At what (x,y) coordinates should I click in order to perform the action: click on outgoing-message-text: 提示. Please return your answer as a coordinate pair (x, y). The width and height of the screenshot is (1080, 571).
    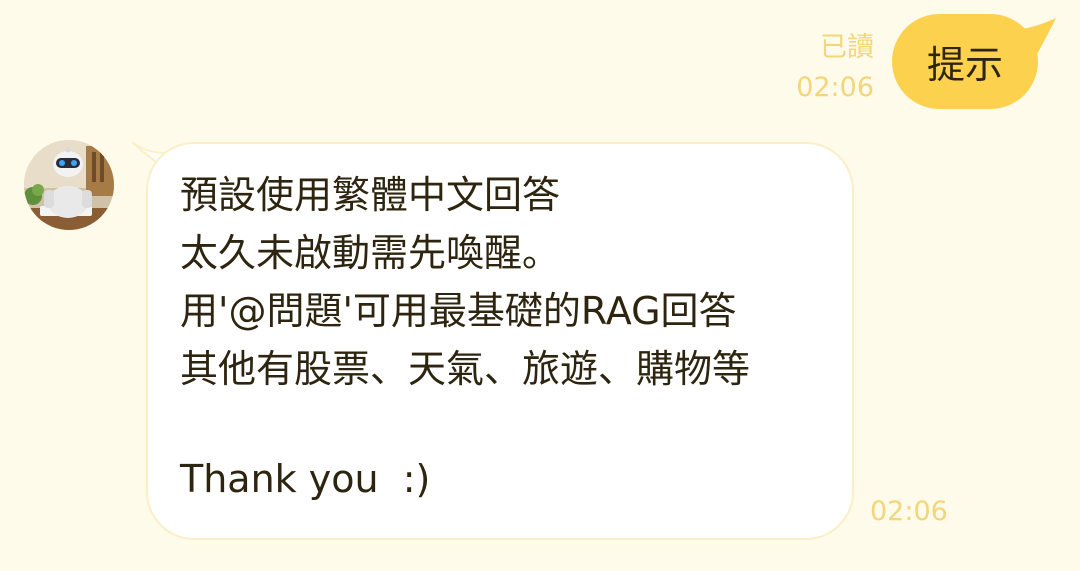
    Looking at the image, I should click on (964, 65).